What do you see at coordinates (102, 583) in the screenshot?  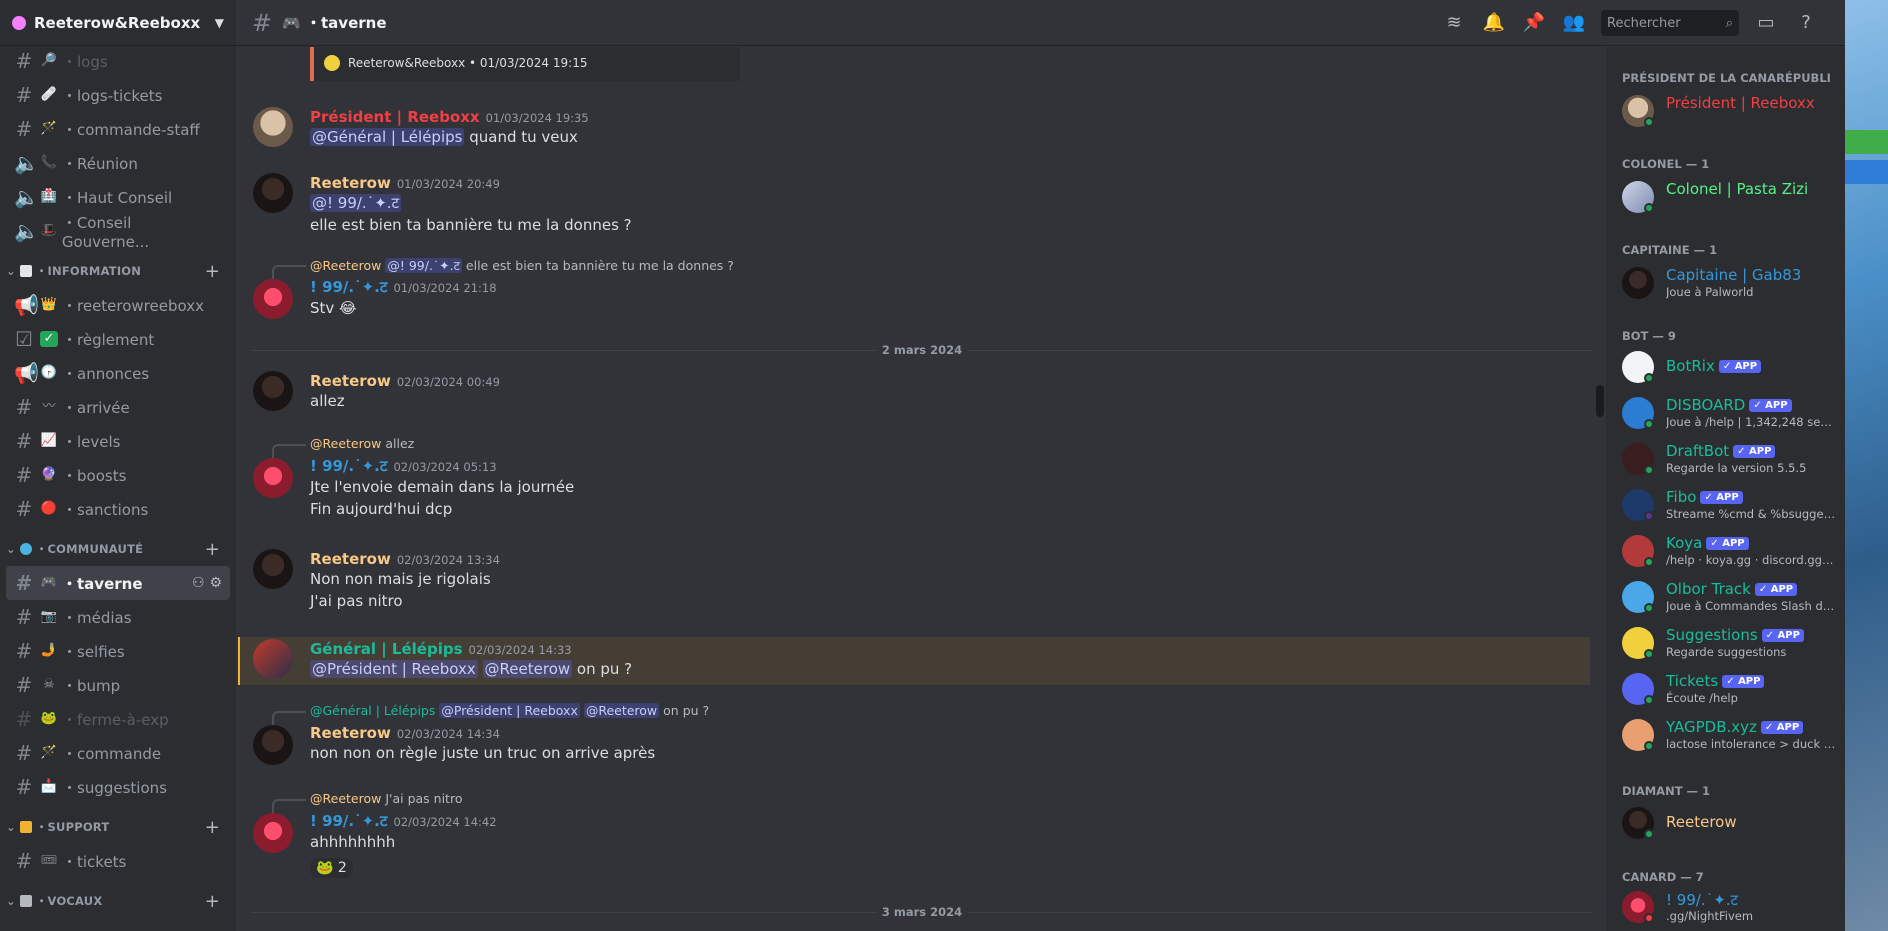 I see `channel-label: ・taverne` at bounding box center [102, 583].